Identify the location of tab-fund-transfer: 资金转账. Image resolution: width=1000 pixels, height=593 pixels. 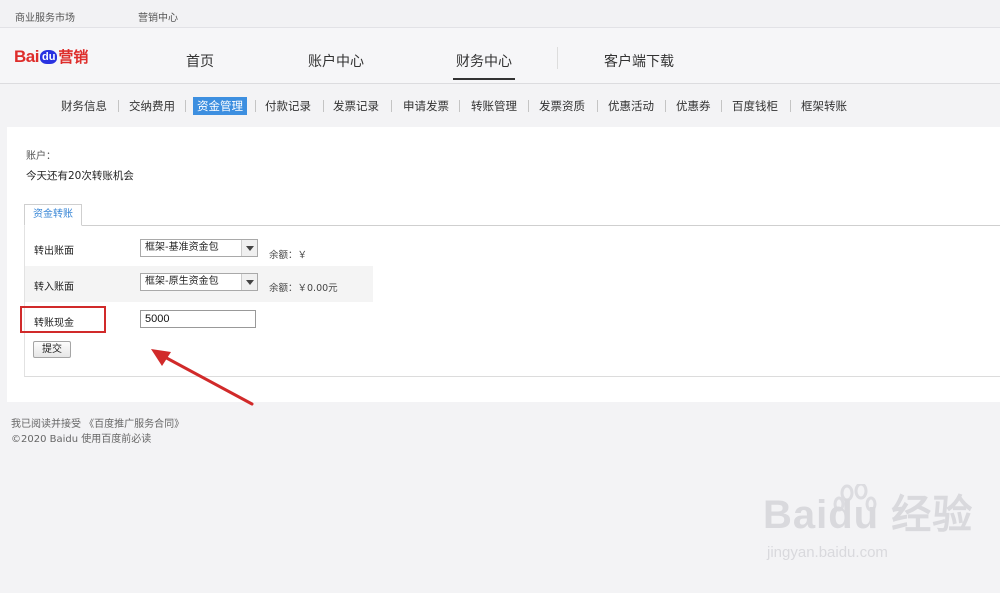
(53, 215).